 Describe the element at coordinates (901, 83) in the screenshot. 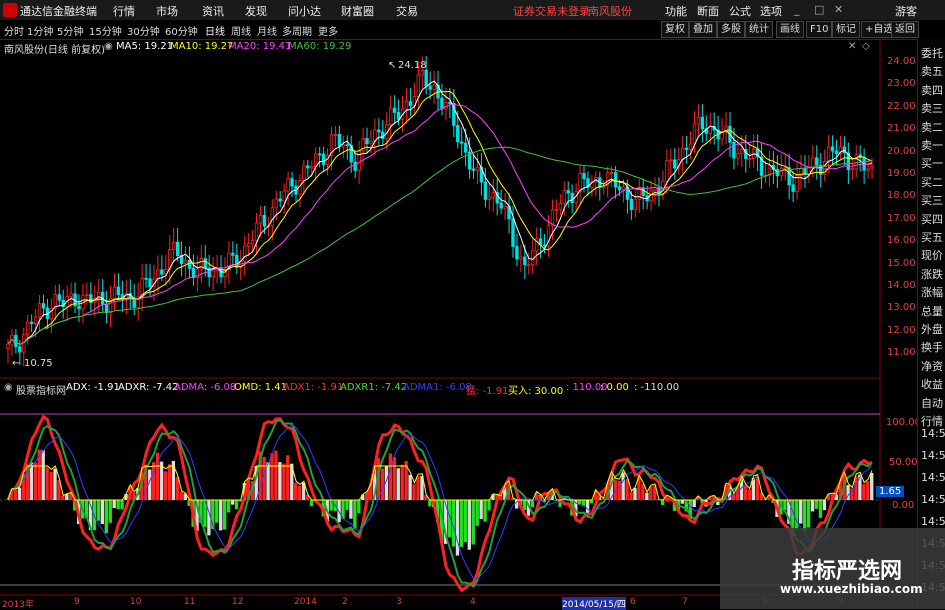

I see `price-tick: 23.00` at that location.